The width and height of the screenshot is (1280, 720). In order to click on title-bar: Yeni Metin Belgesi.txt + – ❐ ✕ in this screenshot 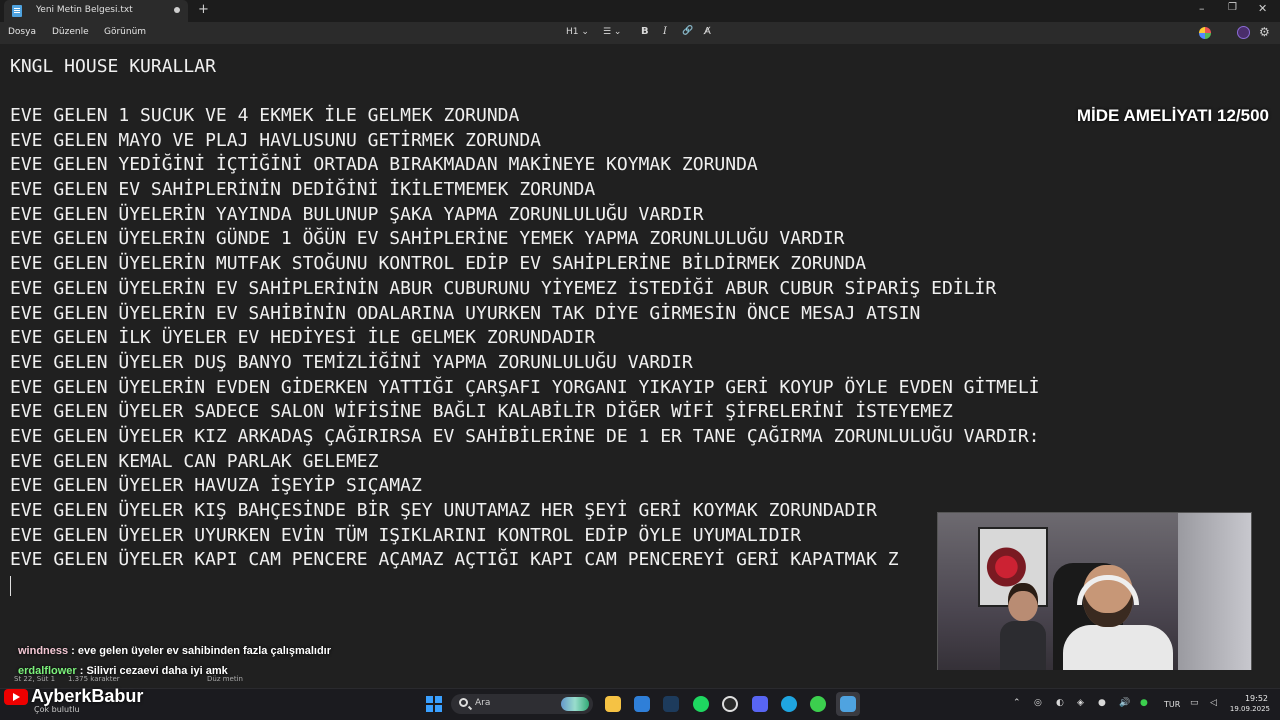, I will do `click(640, 11)`.